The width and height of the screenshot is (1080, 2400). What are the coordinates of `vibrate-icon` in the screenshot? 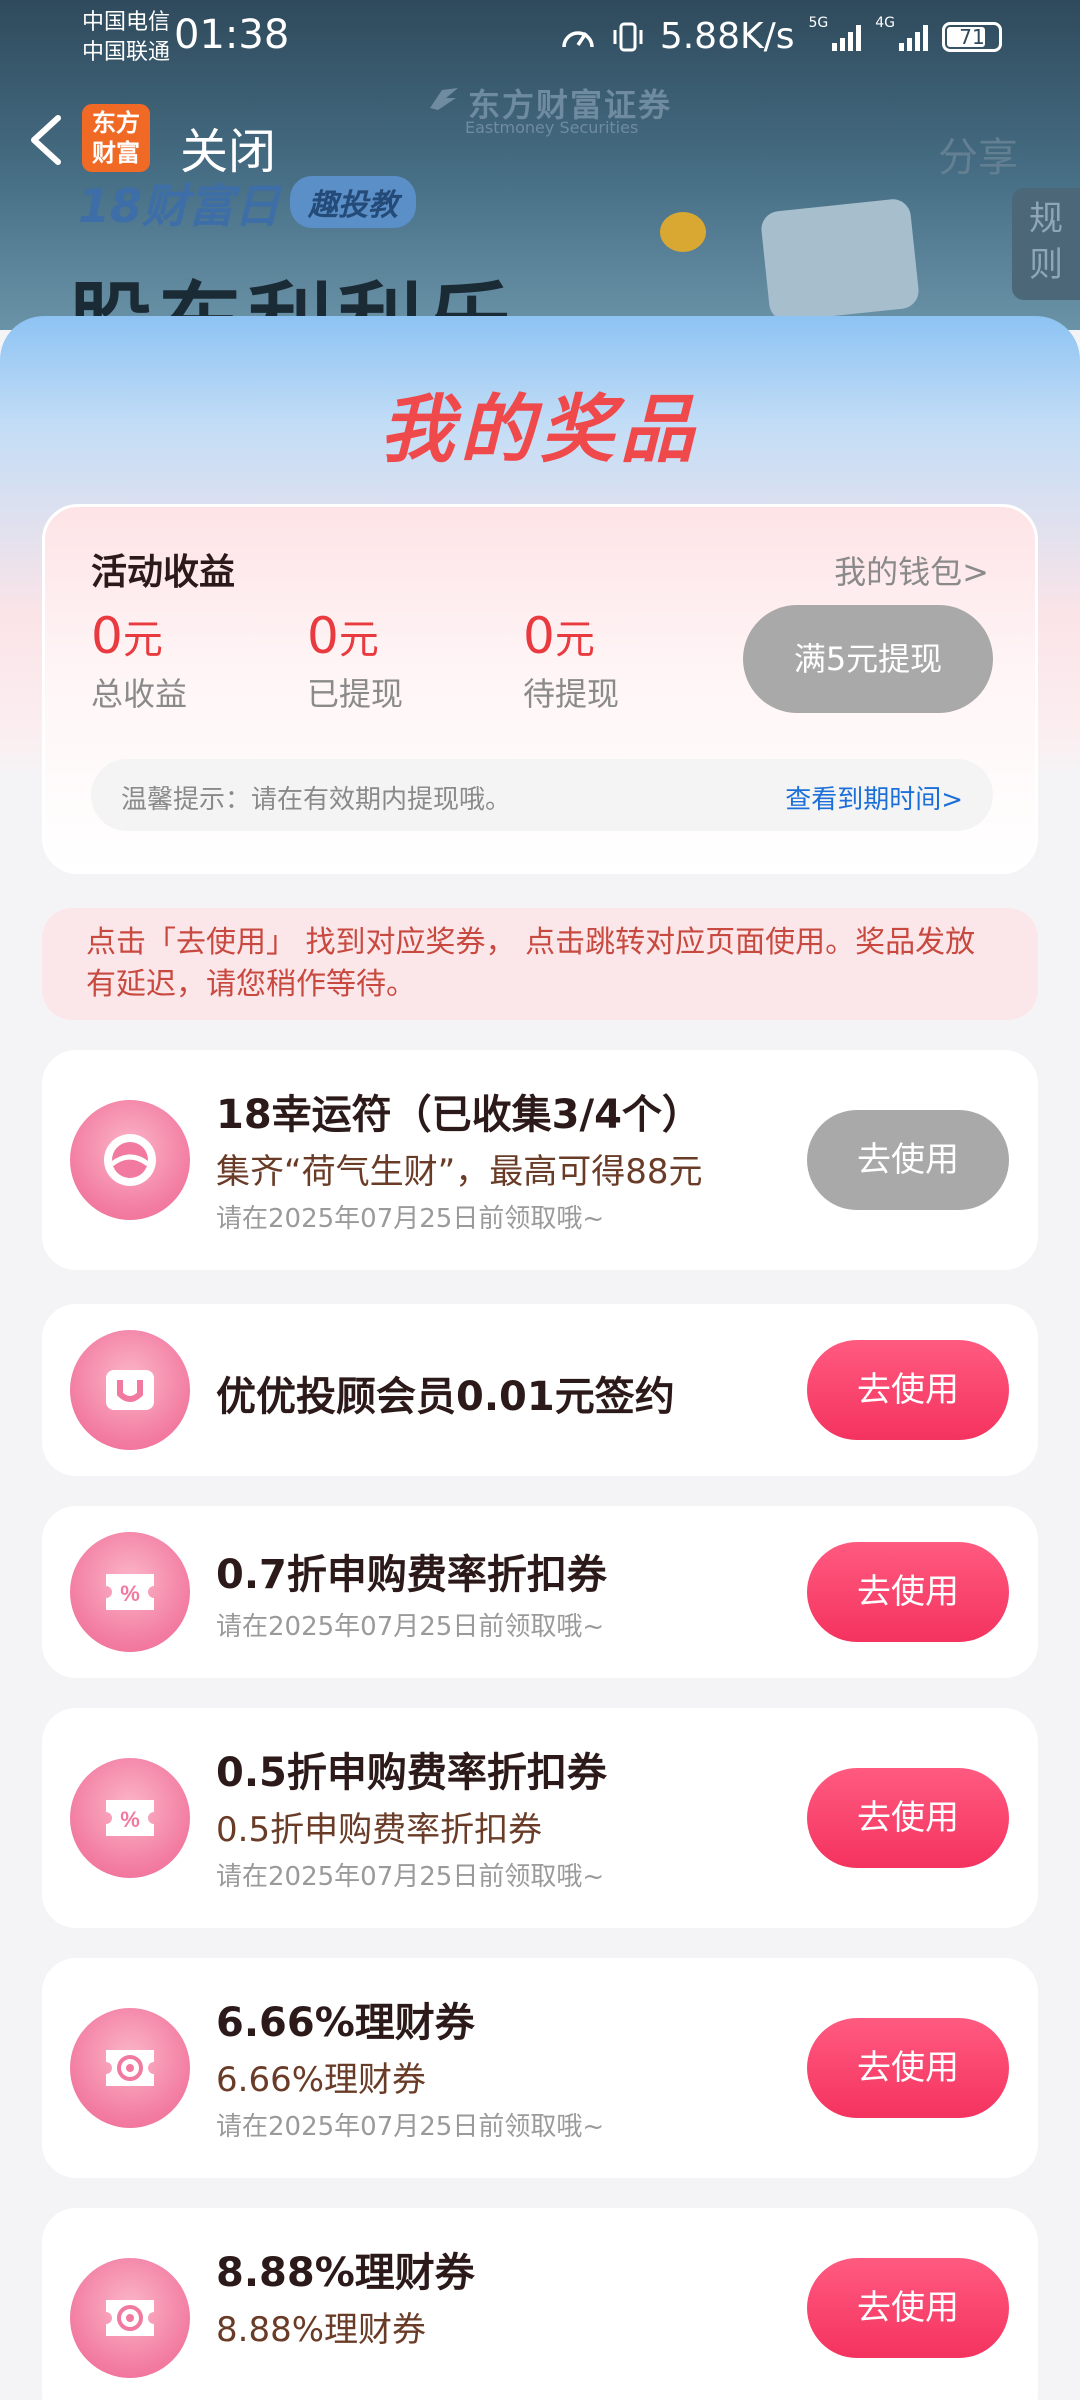 It's located at (628, 36).